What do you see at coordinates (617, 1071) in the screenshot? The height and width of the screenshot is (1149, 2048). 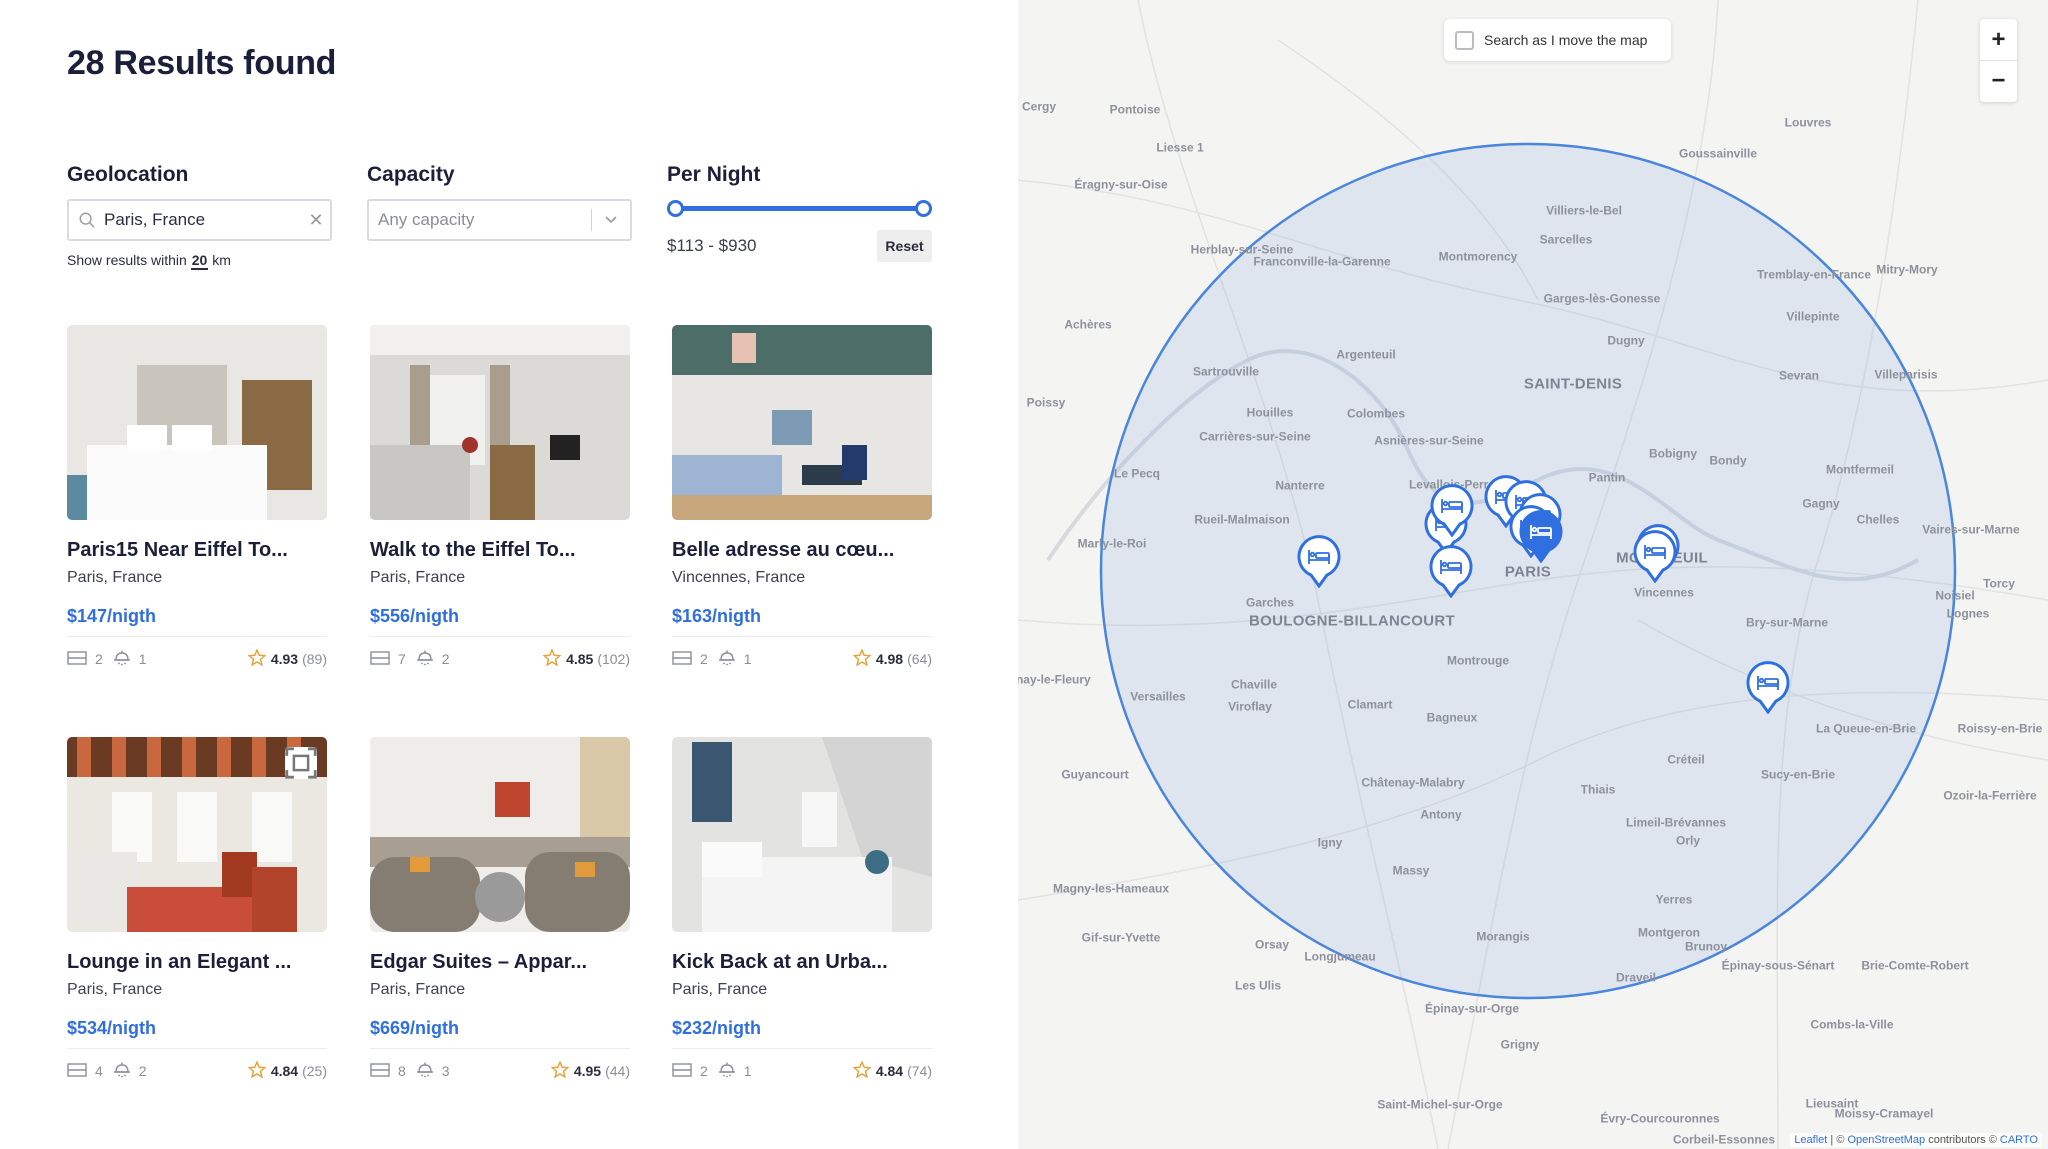 I see `review-count: (44)` at bounding box center [617, 1071].